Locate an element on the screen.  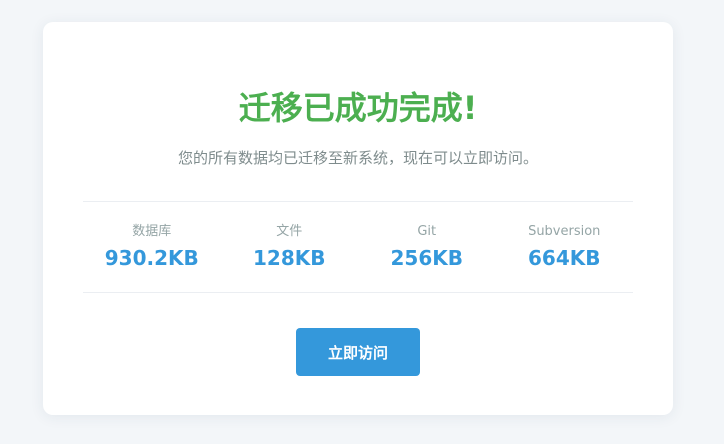
stat-label: Git is located at coordinates (427, 231).